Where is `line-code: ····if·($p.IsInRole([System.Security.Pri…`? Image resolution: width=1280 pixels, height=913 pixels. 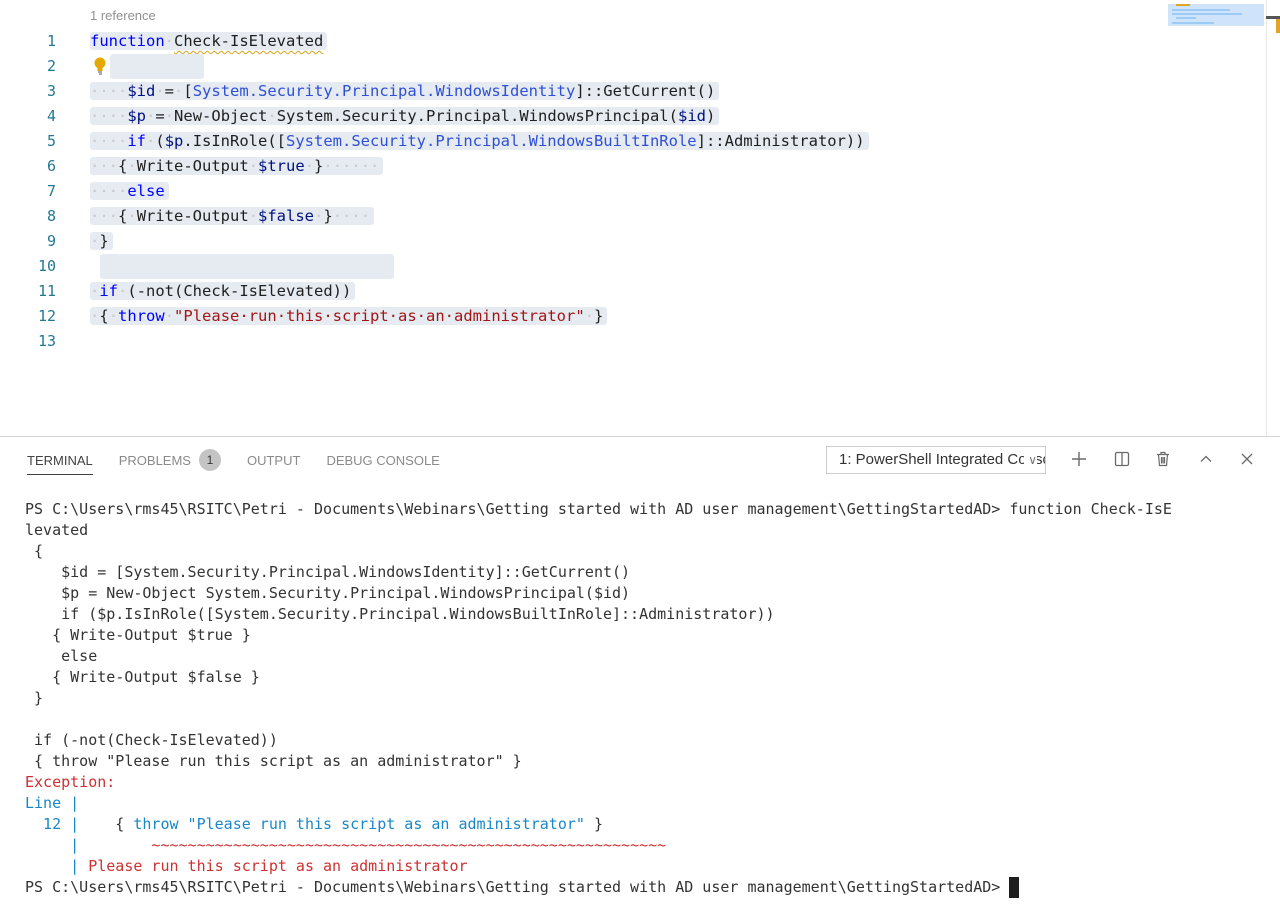 line-code: ····if·($p.IsInRole([System.Security.Pri… is located at coordinates (479, 141).